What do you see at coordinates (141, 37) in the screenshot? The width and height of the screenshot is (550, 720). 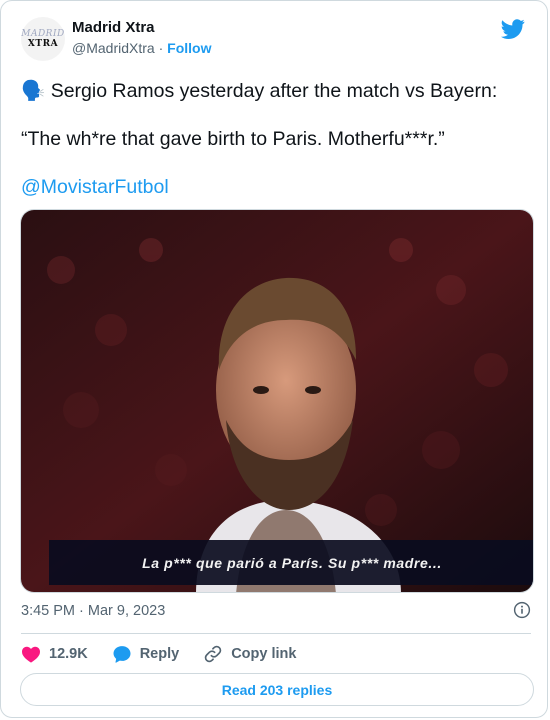 I see `author-block: Madrid Xtra @MadridXtra · Follow` at bounding box center [141, 37].